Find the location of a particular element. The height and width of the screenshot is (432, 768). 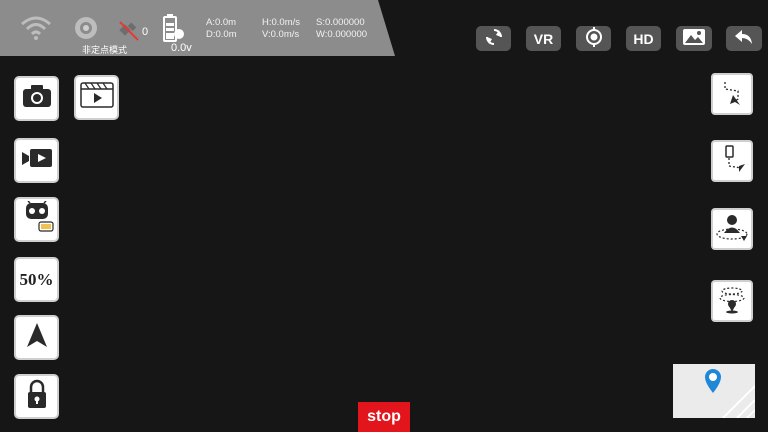

spiral-pin-icon is located at coordinates (732, 301).